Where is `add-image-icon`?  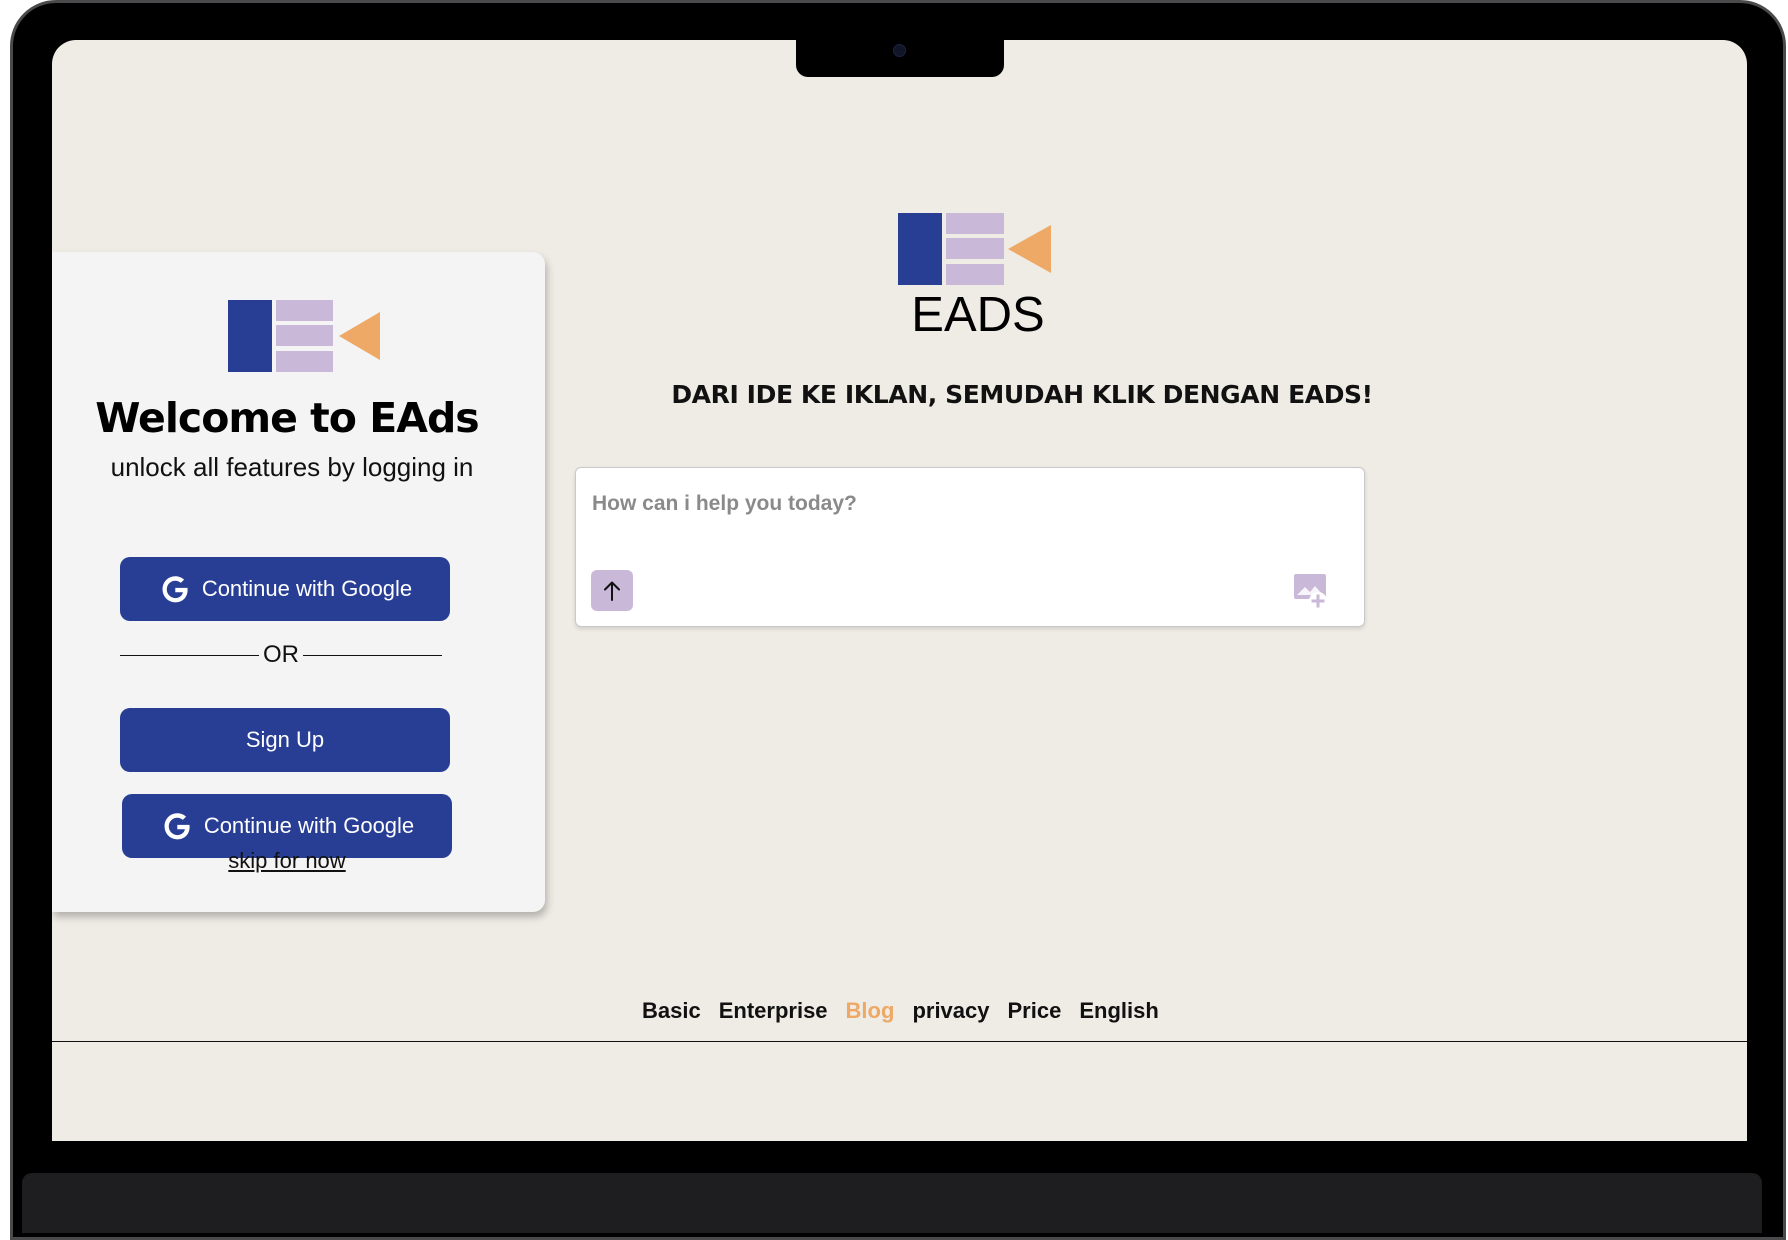
add-image-icon is located at coordinates (1312, 590).